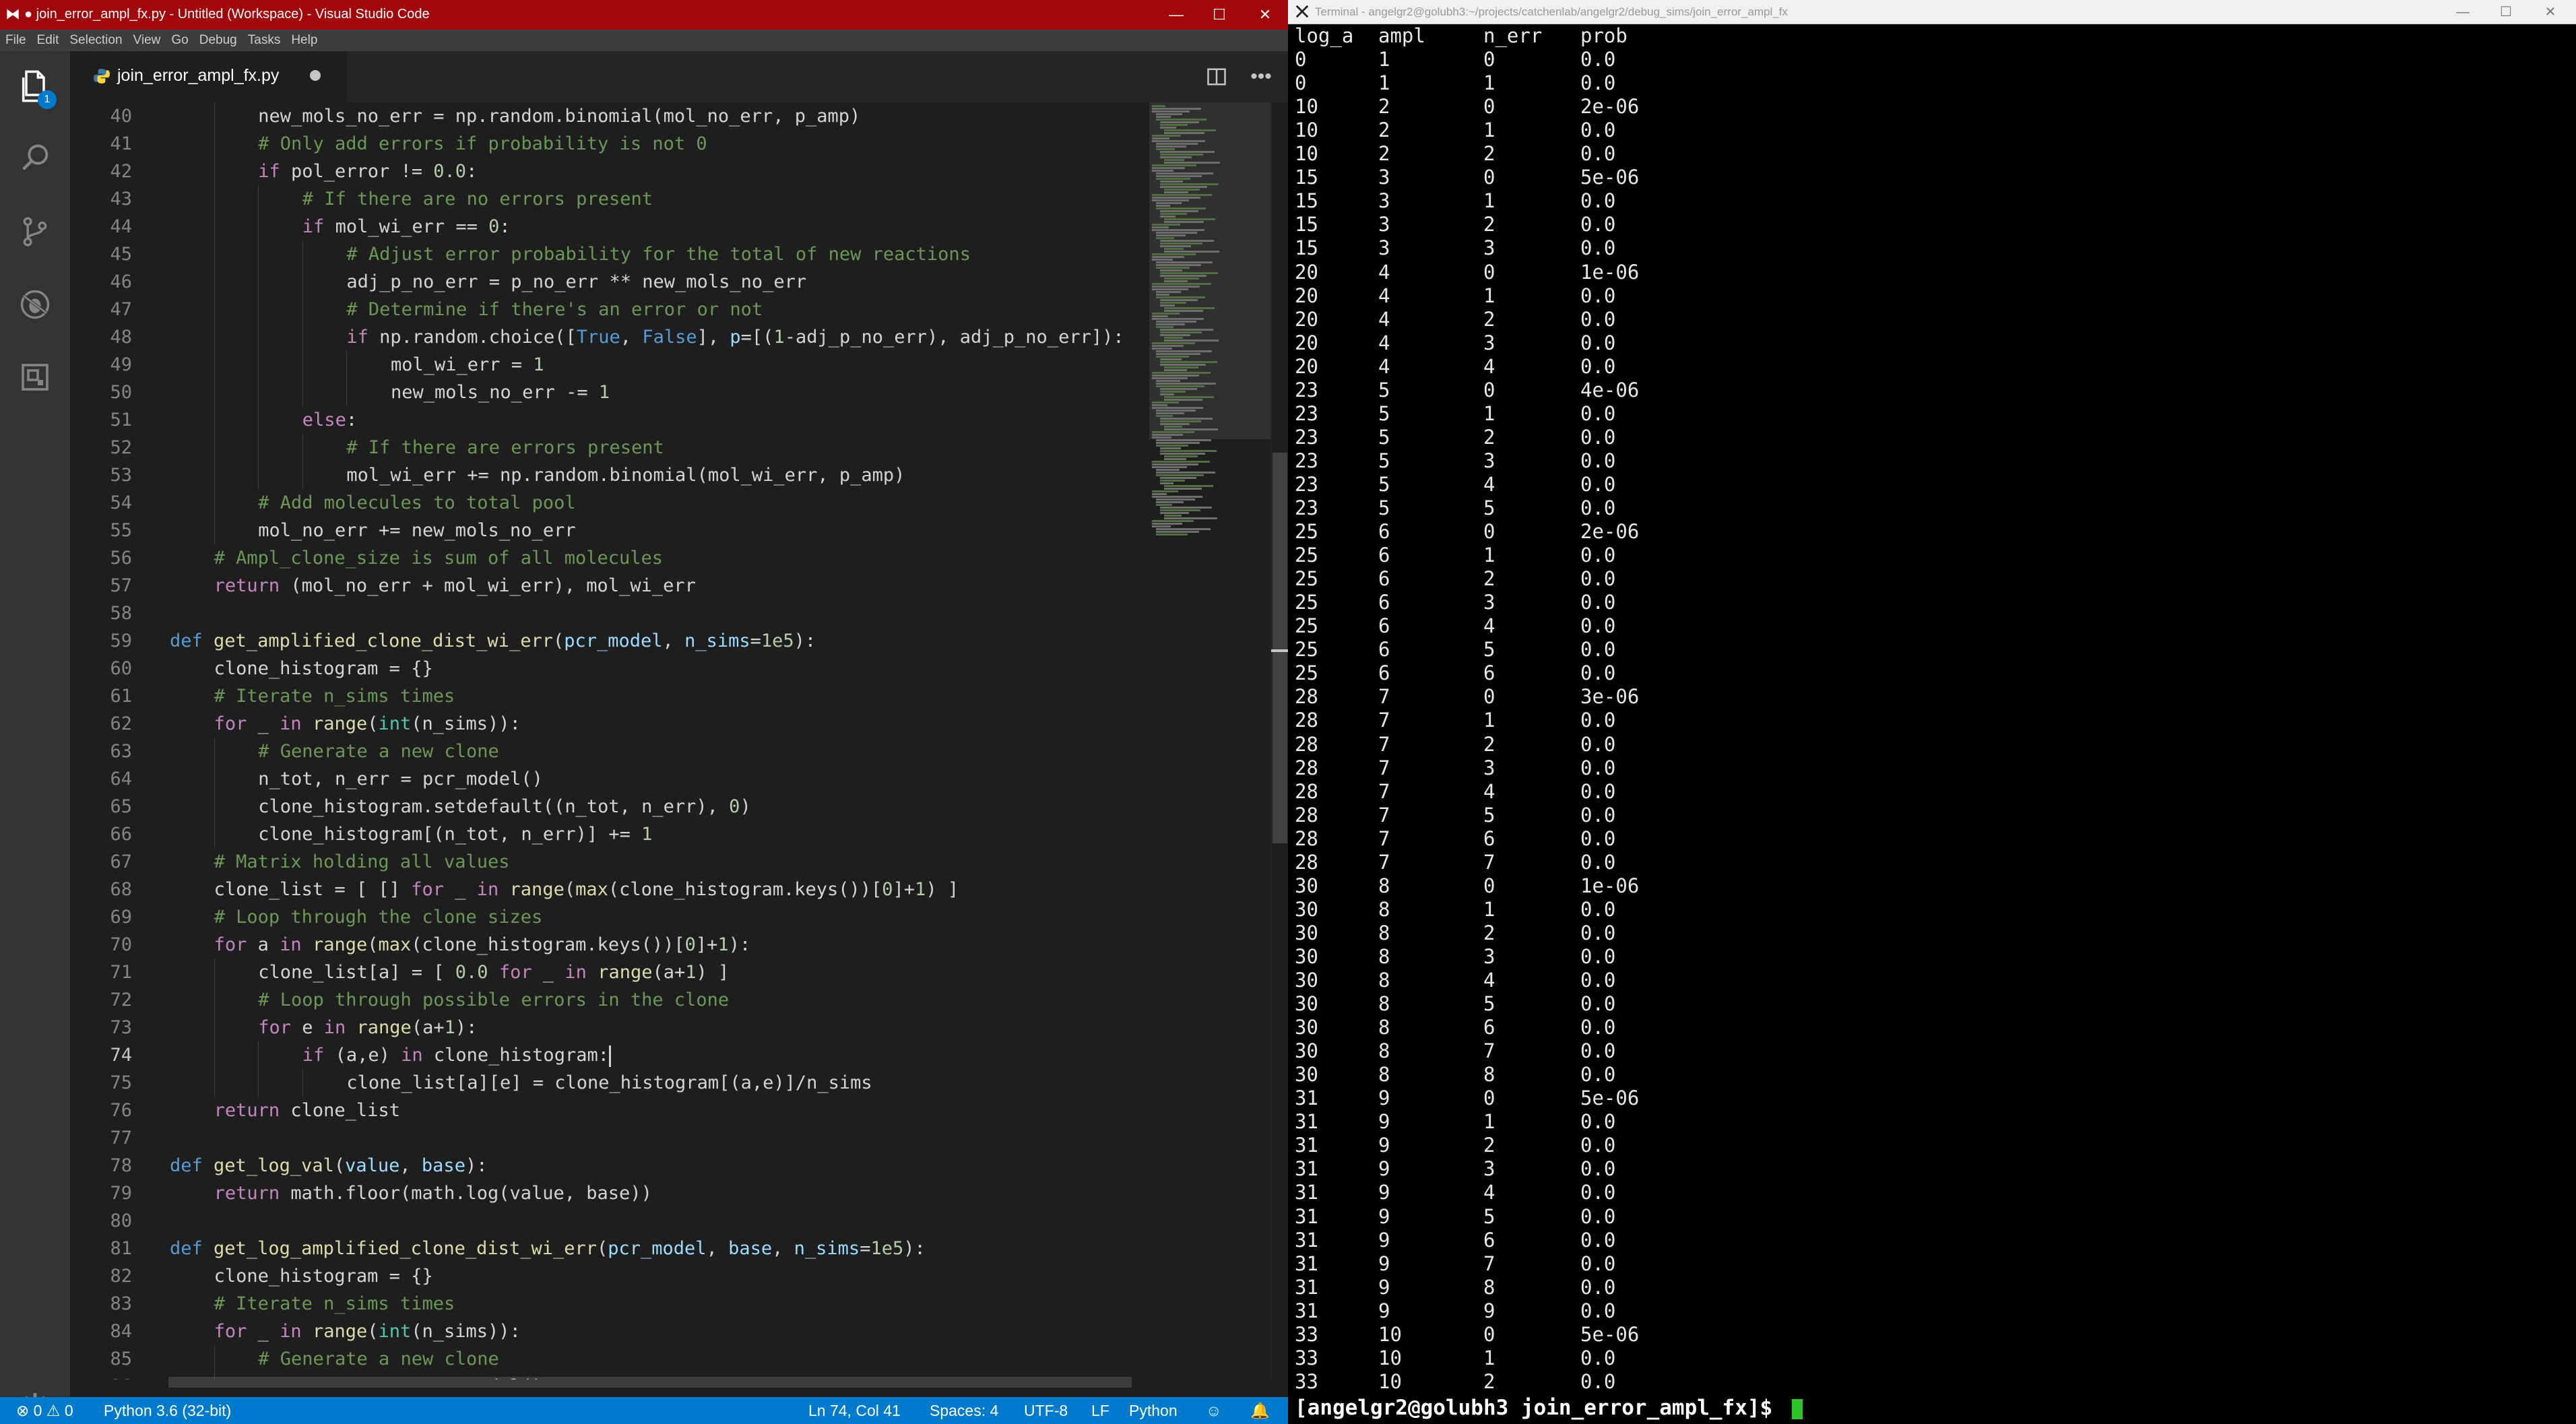 The width and height of the screenshot is (2576, 1424). I want to click on menu-edit: Edit, so click(49, 40).